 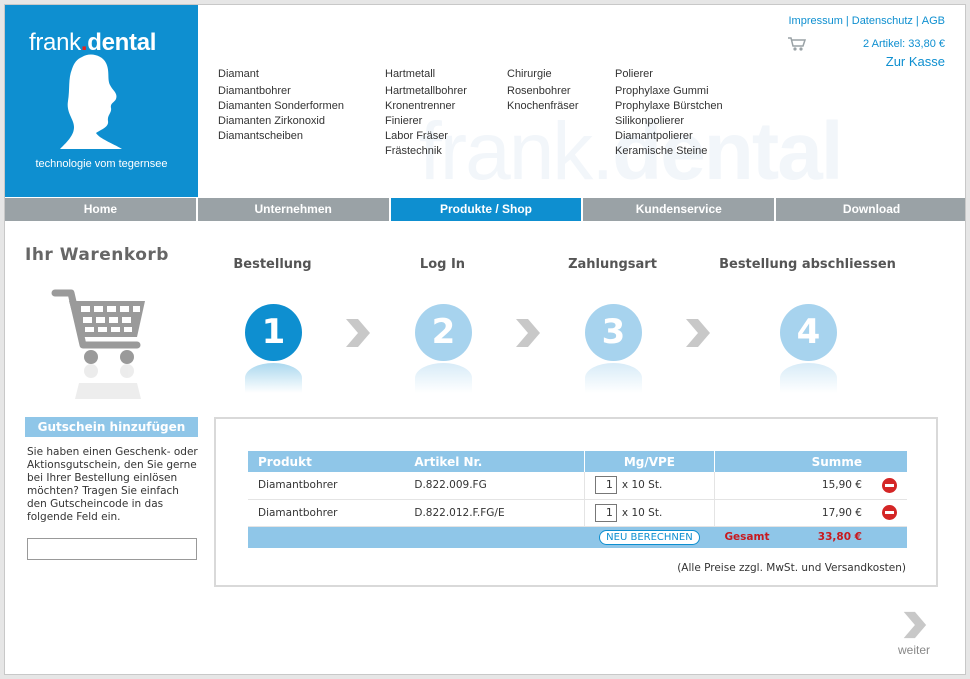 I want to click on step-circle-3: 3, so click(x=613, y=332).